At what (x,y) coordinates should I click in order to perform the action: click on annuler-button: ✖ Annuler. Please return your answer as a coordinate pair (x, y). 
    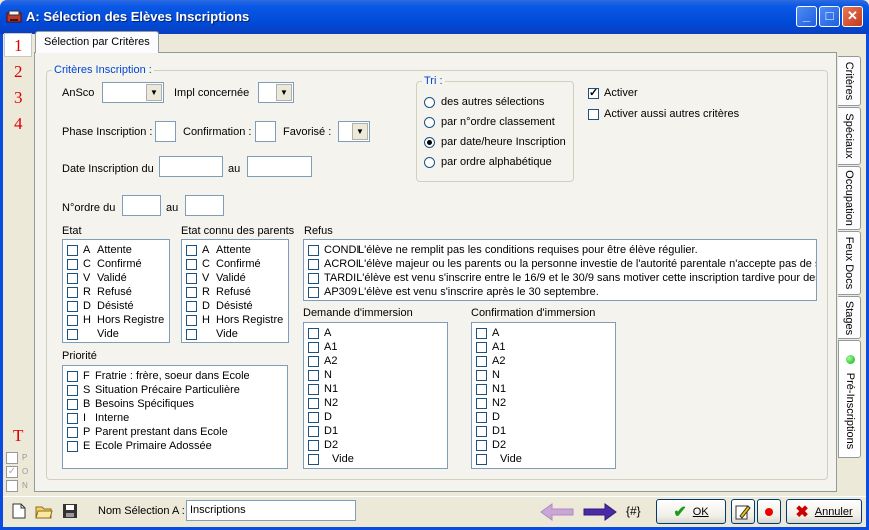
    Looking at the image, I should click on (824, 511).